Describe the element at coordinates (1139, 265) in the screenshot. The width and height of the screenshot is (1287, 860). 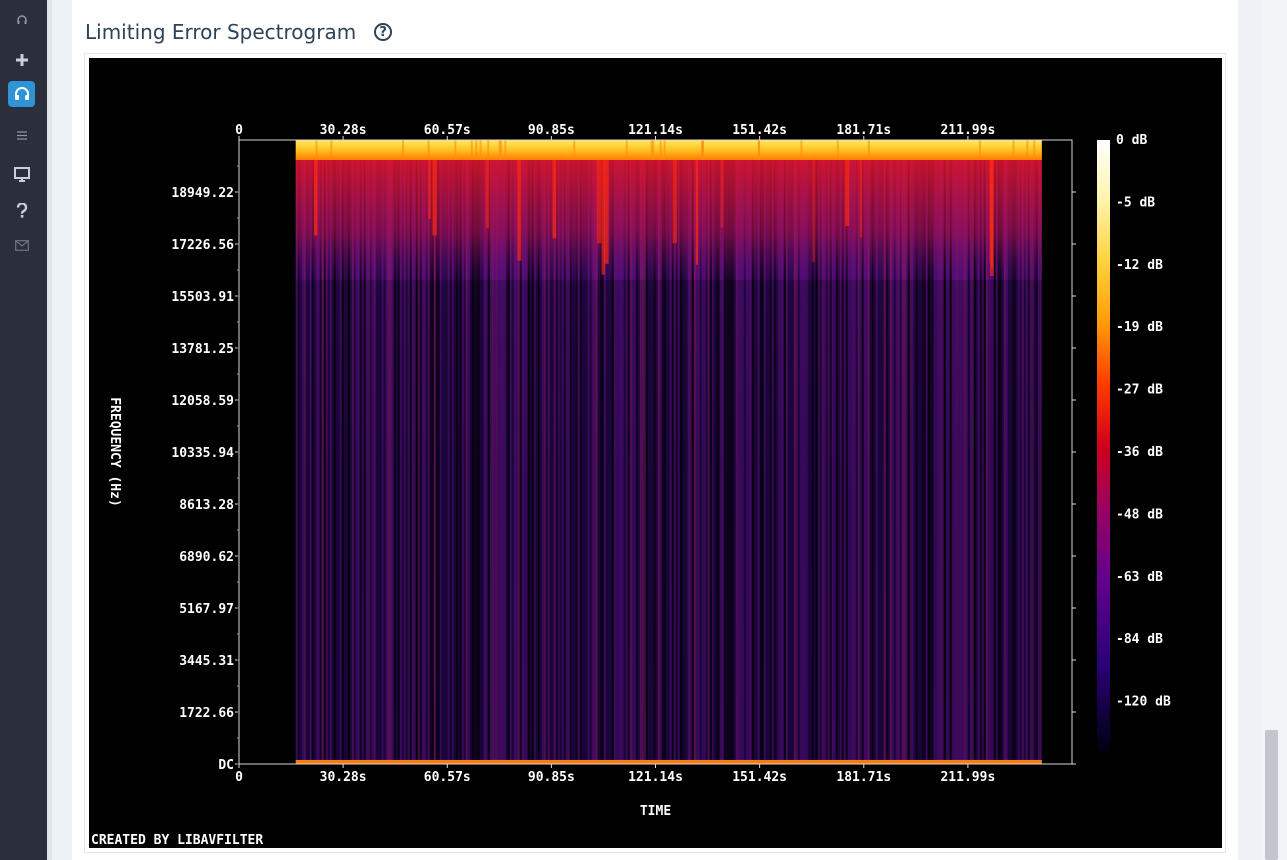
I see `colorbar-label: -12 dB` at that location.